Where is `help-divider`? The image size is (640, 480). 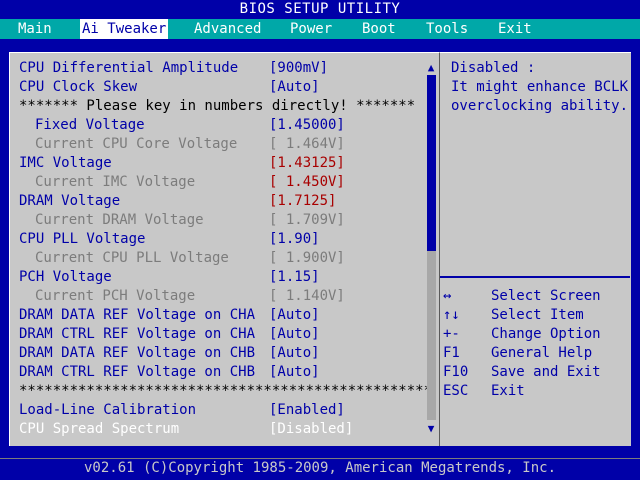 help-divider is located at coordinates (535, 277).